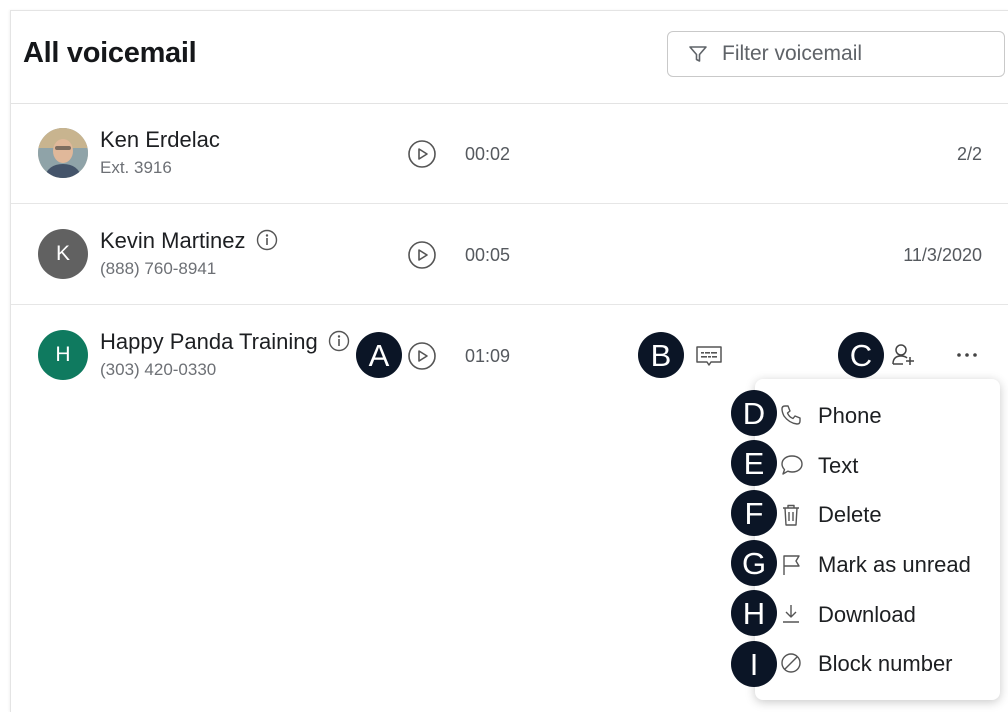 This screenshot has height=712, width=1008. Describe the element at coordinates (754, 463) in the screenshot. I see `callout-badge-e: E` at that location.